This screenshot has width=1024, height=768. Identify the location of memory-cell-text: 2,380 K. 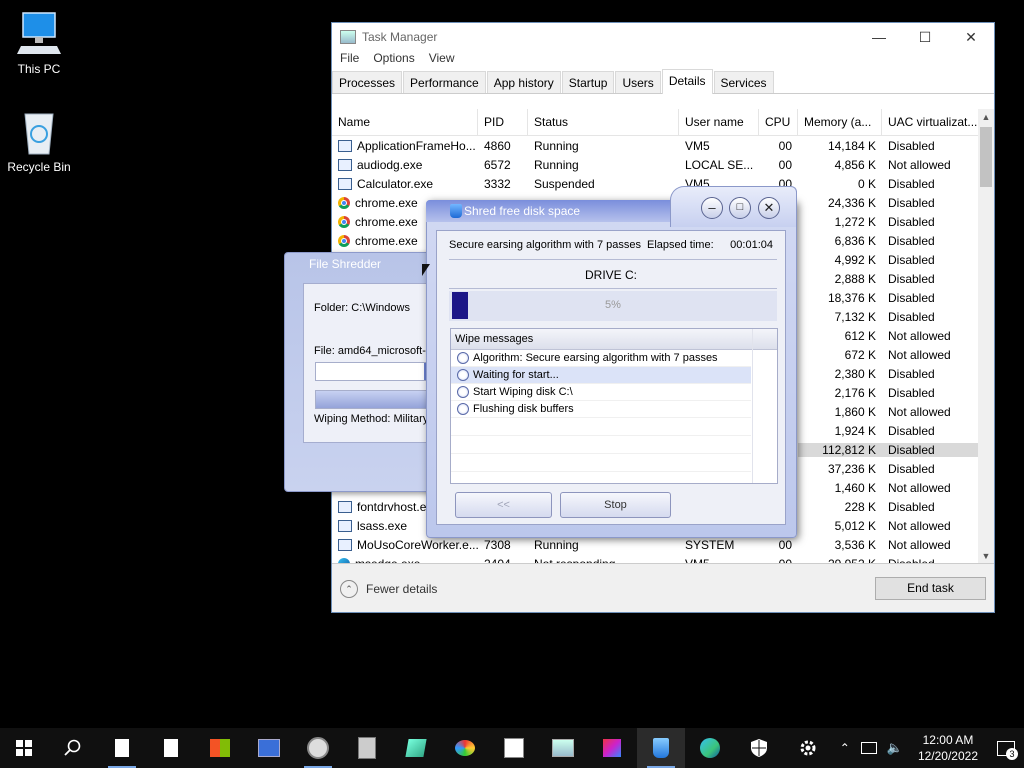
(855, 373).